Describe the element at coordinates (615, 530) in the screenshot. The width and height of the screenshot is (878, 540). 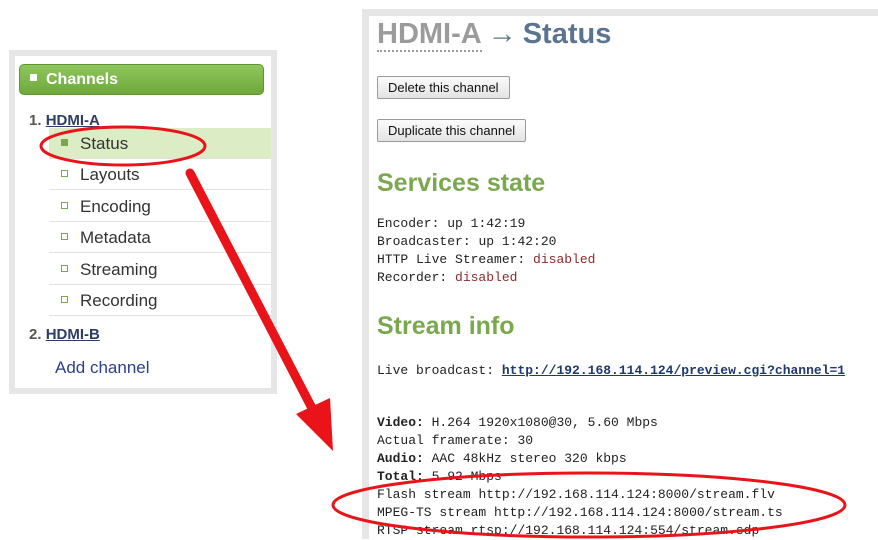
I see `rtsp-stream-url: rtsp://192.168.114.124:554/stream.sdp` at that location.